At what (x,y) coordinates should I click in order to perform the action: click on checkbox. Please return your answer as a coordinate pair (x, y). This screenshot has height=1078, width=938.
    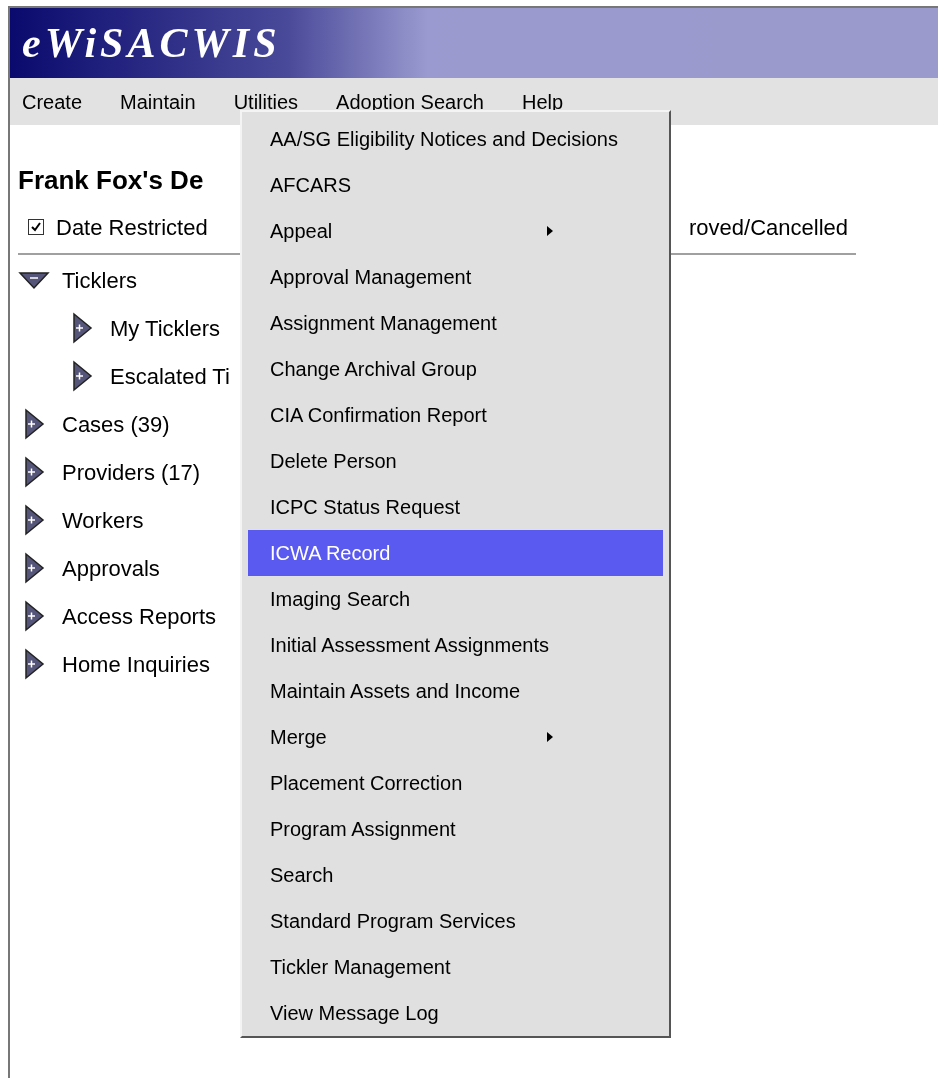
    Looking at the image, I should click on (36, 227).